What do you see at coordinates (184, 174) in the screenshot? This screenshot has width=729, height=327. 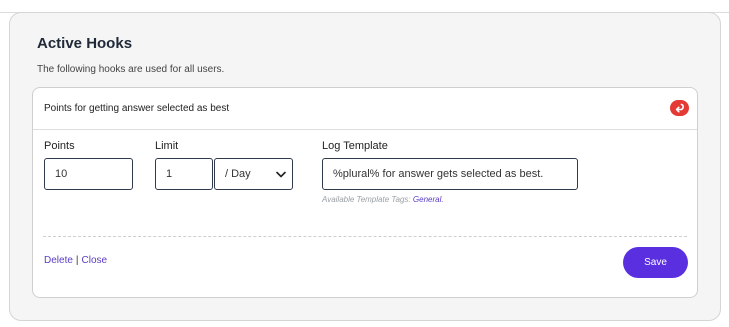 I see `limit-input: 1` at bounding box center [184, 174].